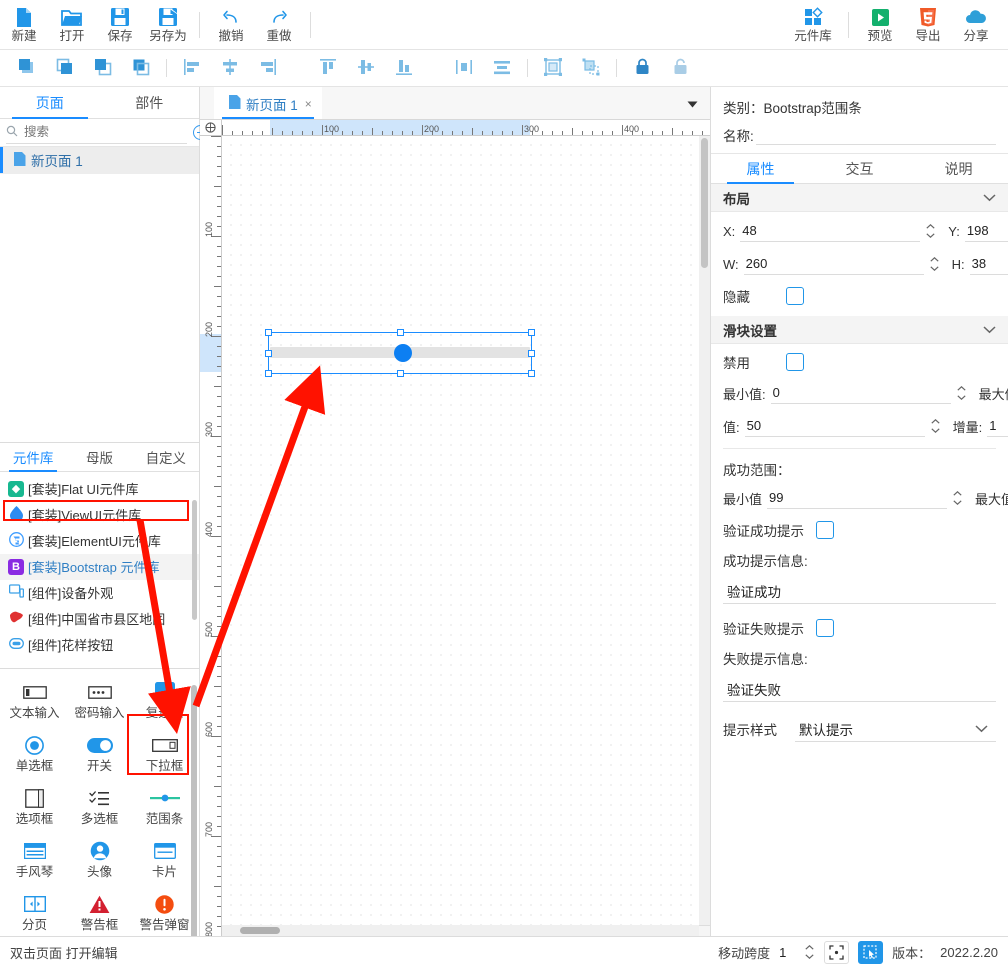 Image resolution: width=1008 pixels, height=967 pixels. What do you see at coordinates (704, 203) in the screenshot?
I see `canvas-vertical-scrollbar-thumb` at bounding box center [704, 203].